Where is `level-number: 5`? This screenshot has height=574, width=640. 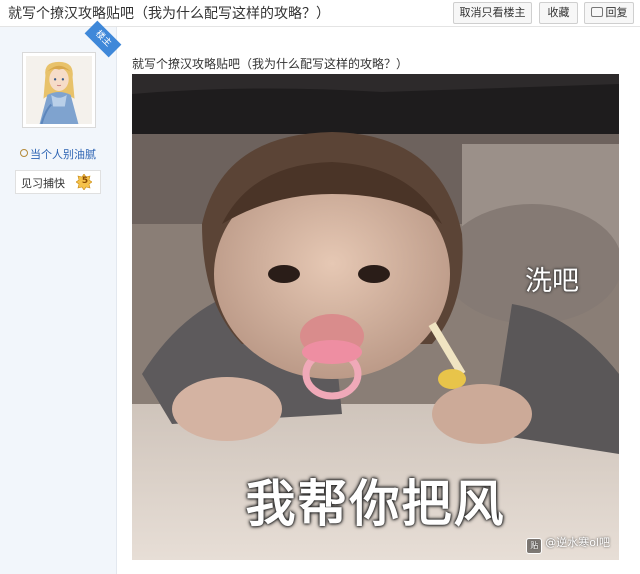 level-number: 5 is located at coordinates (85, 181).